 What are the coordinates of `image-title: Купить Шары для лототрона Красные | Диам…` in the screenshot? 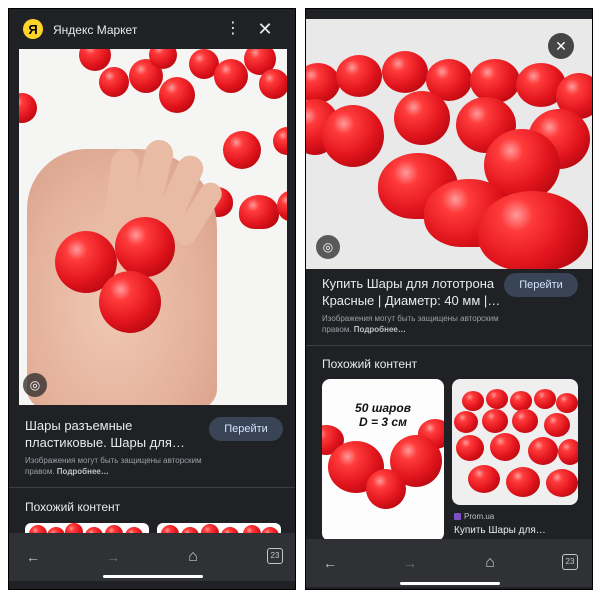 It's located at (411, 292).